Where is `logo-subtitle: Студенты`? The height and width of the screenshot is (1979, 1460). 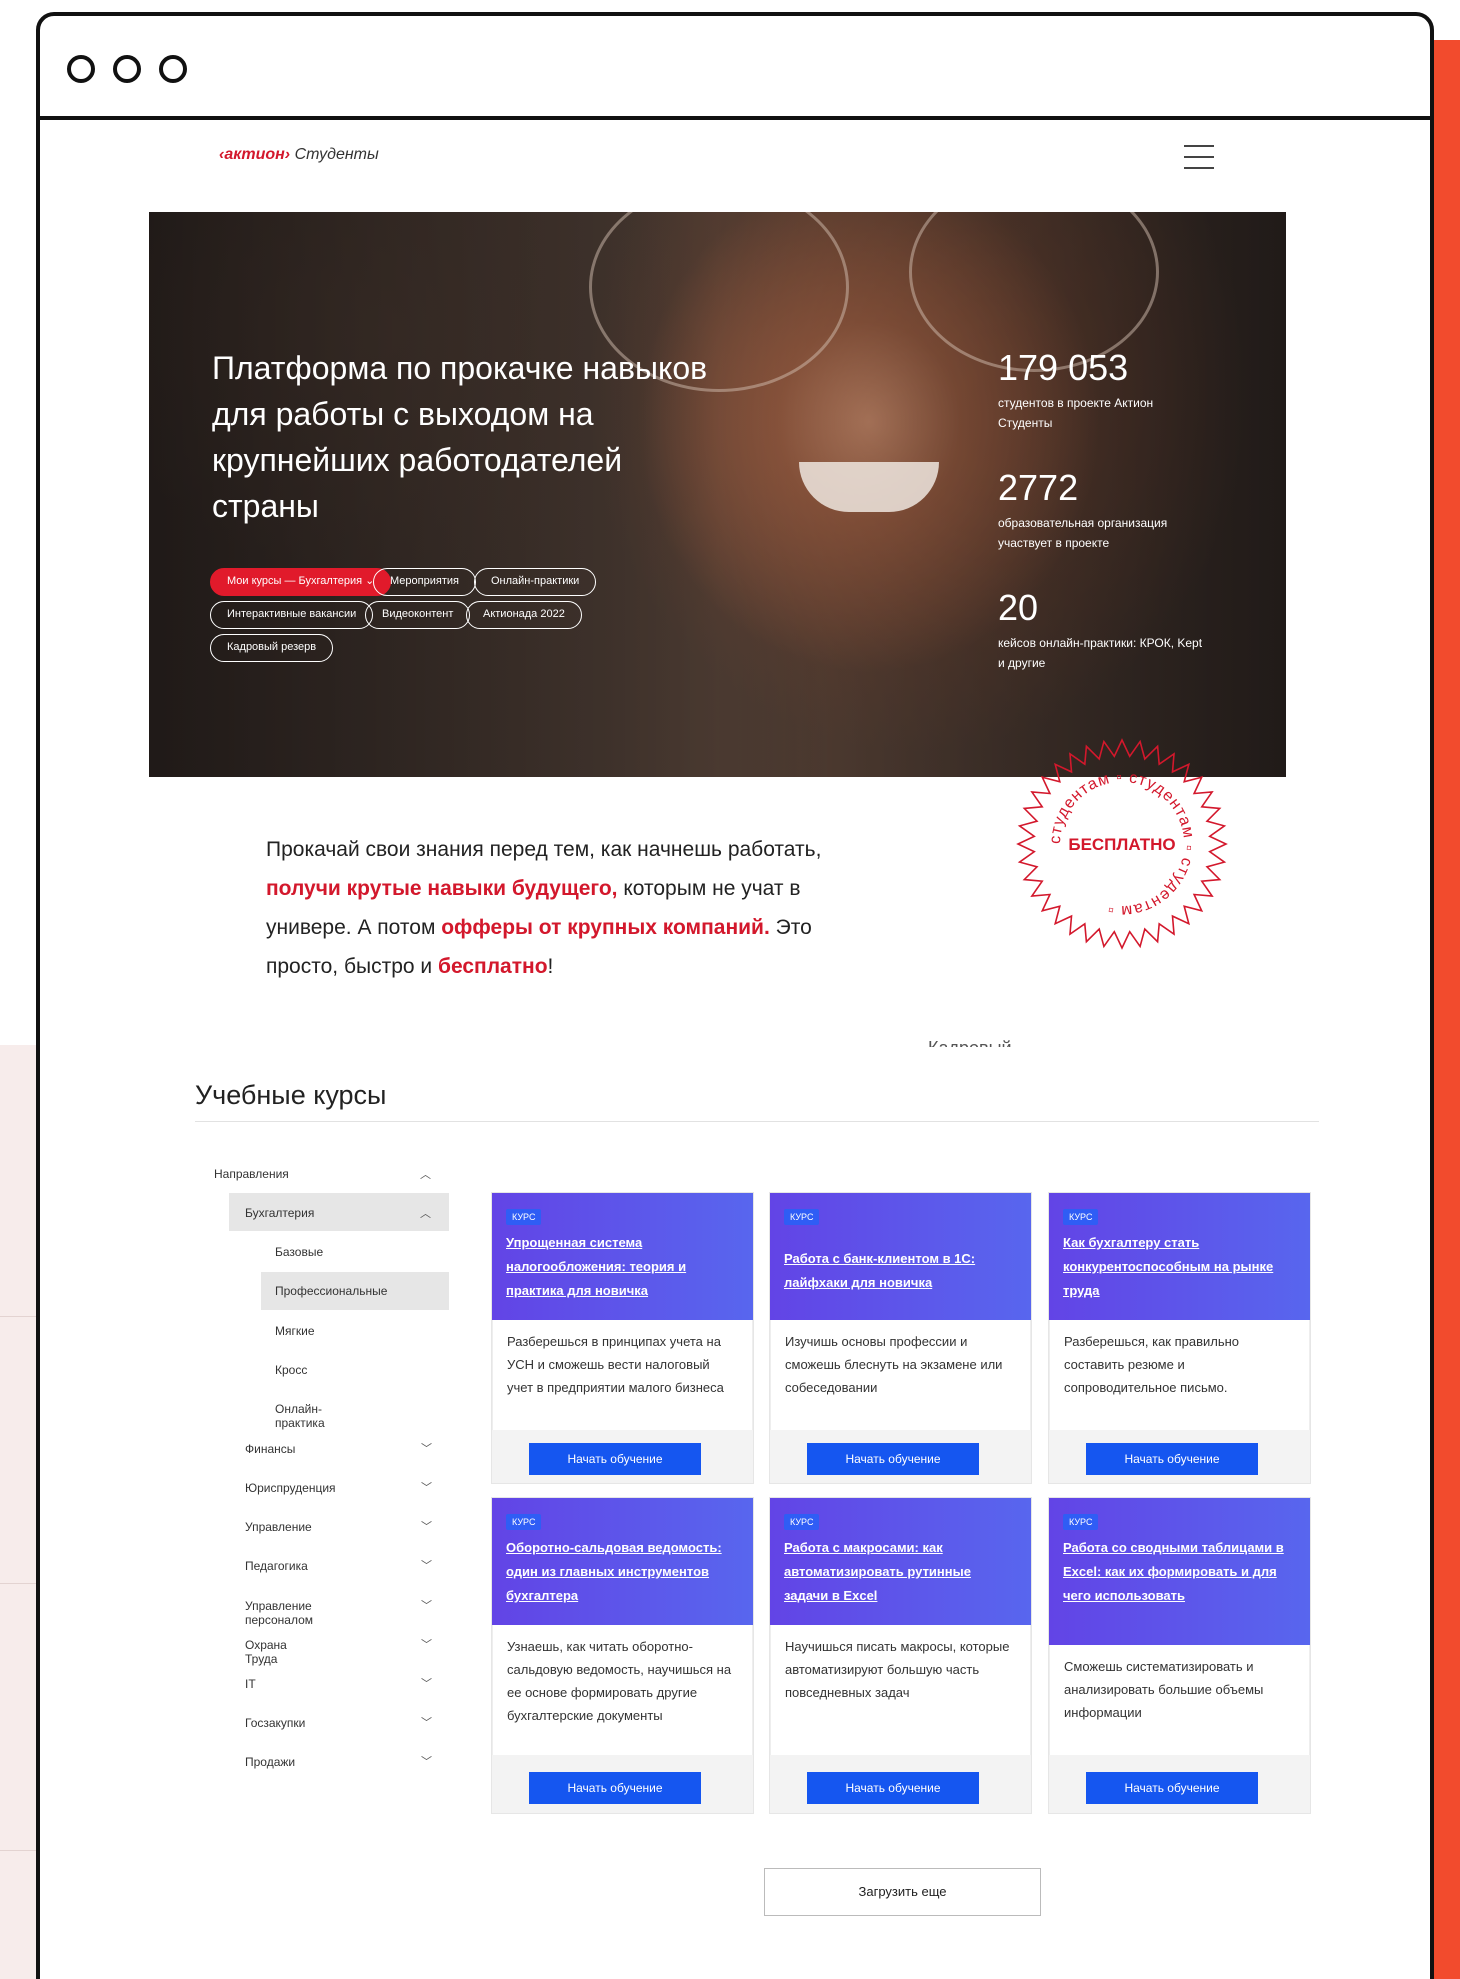
logo-subtitle: Студенты is located at coordinates (336, 154).